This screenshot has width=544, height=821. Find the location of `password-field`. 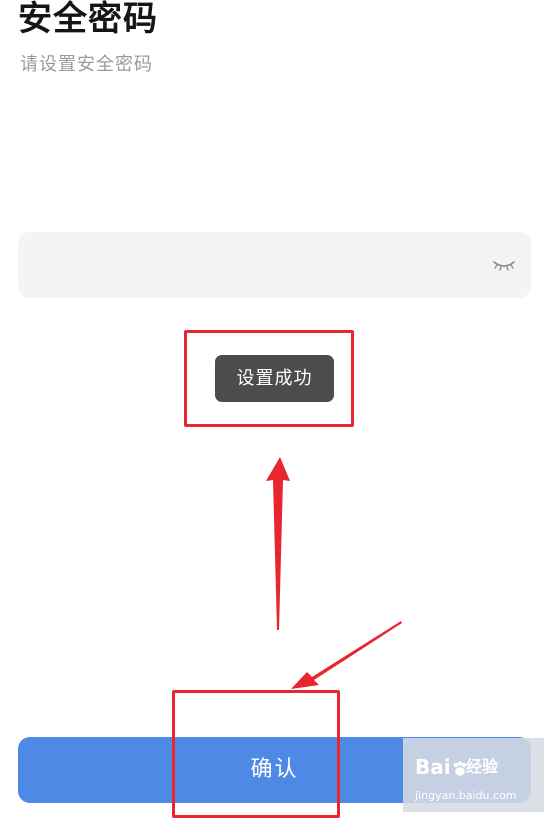

password-field is located at coordinates (274, 265).